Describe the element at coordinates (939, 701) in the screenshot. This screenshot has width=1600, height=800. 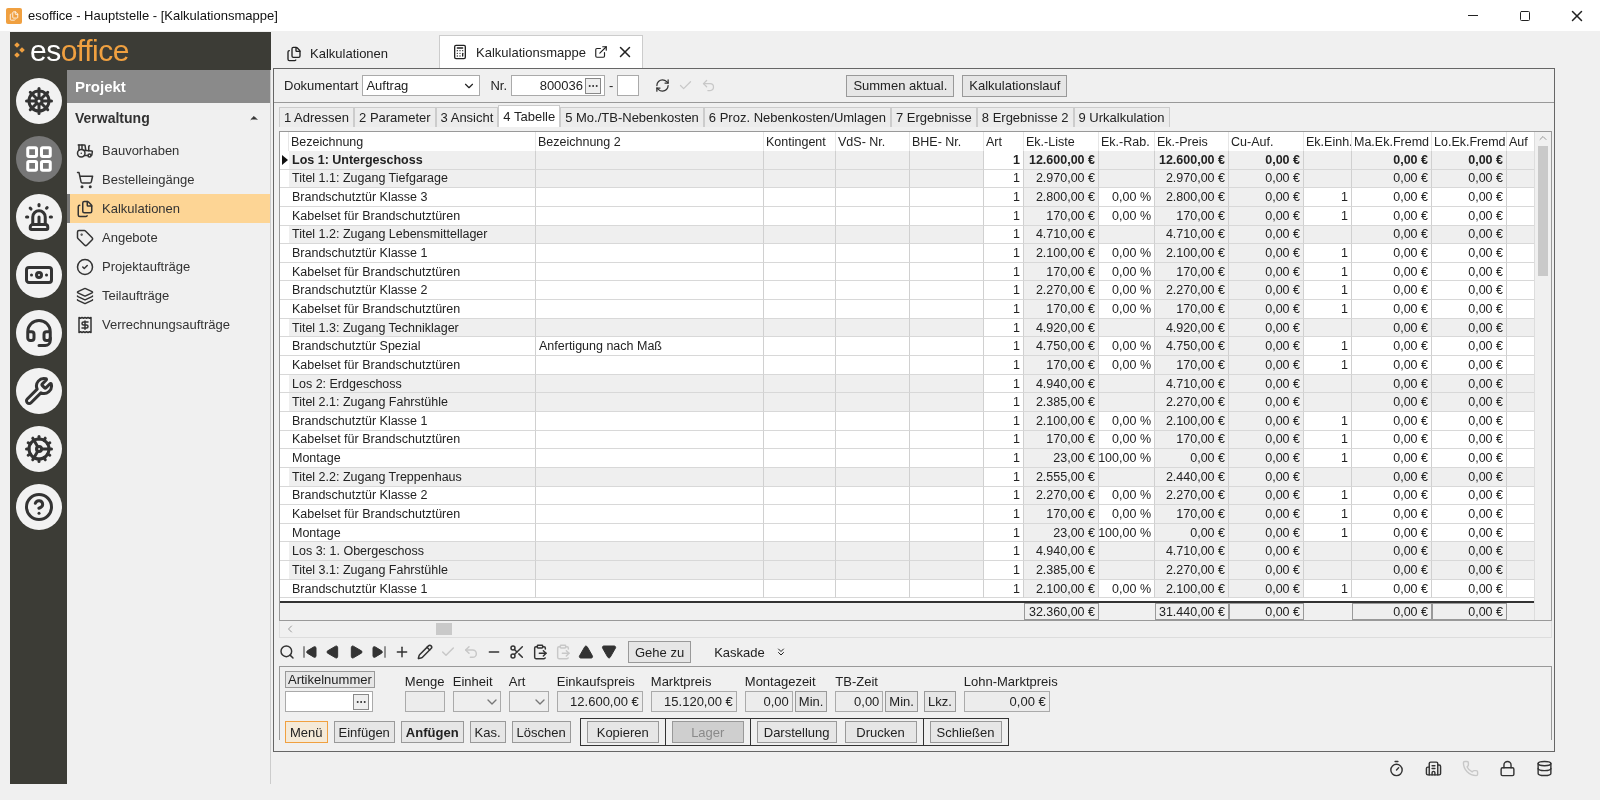
I see `unit-button: Lkz.` at that location.